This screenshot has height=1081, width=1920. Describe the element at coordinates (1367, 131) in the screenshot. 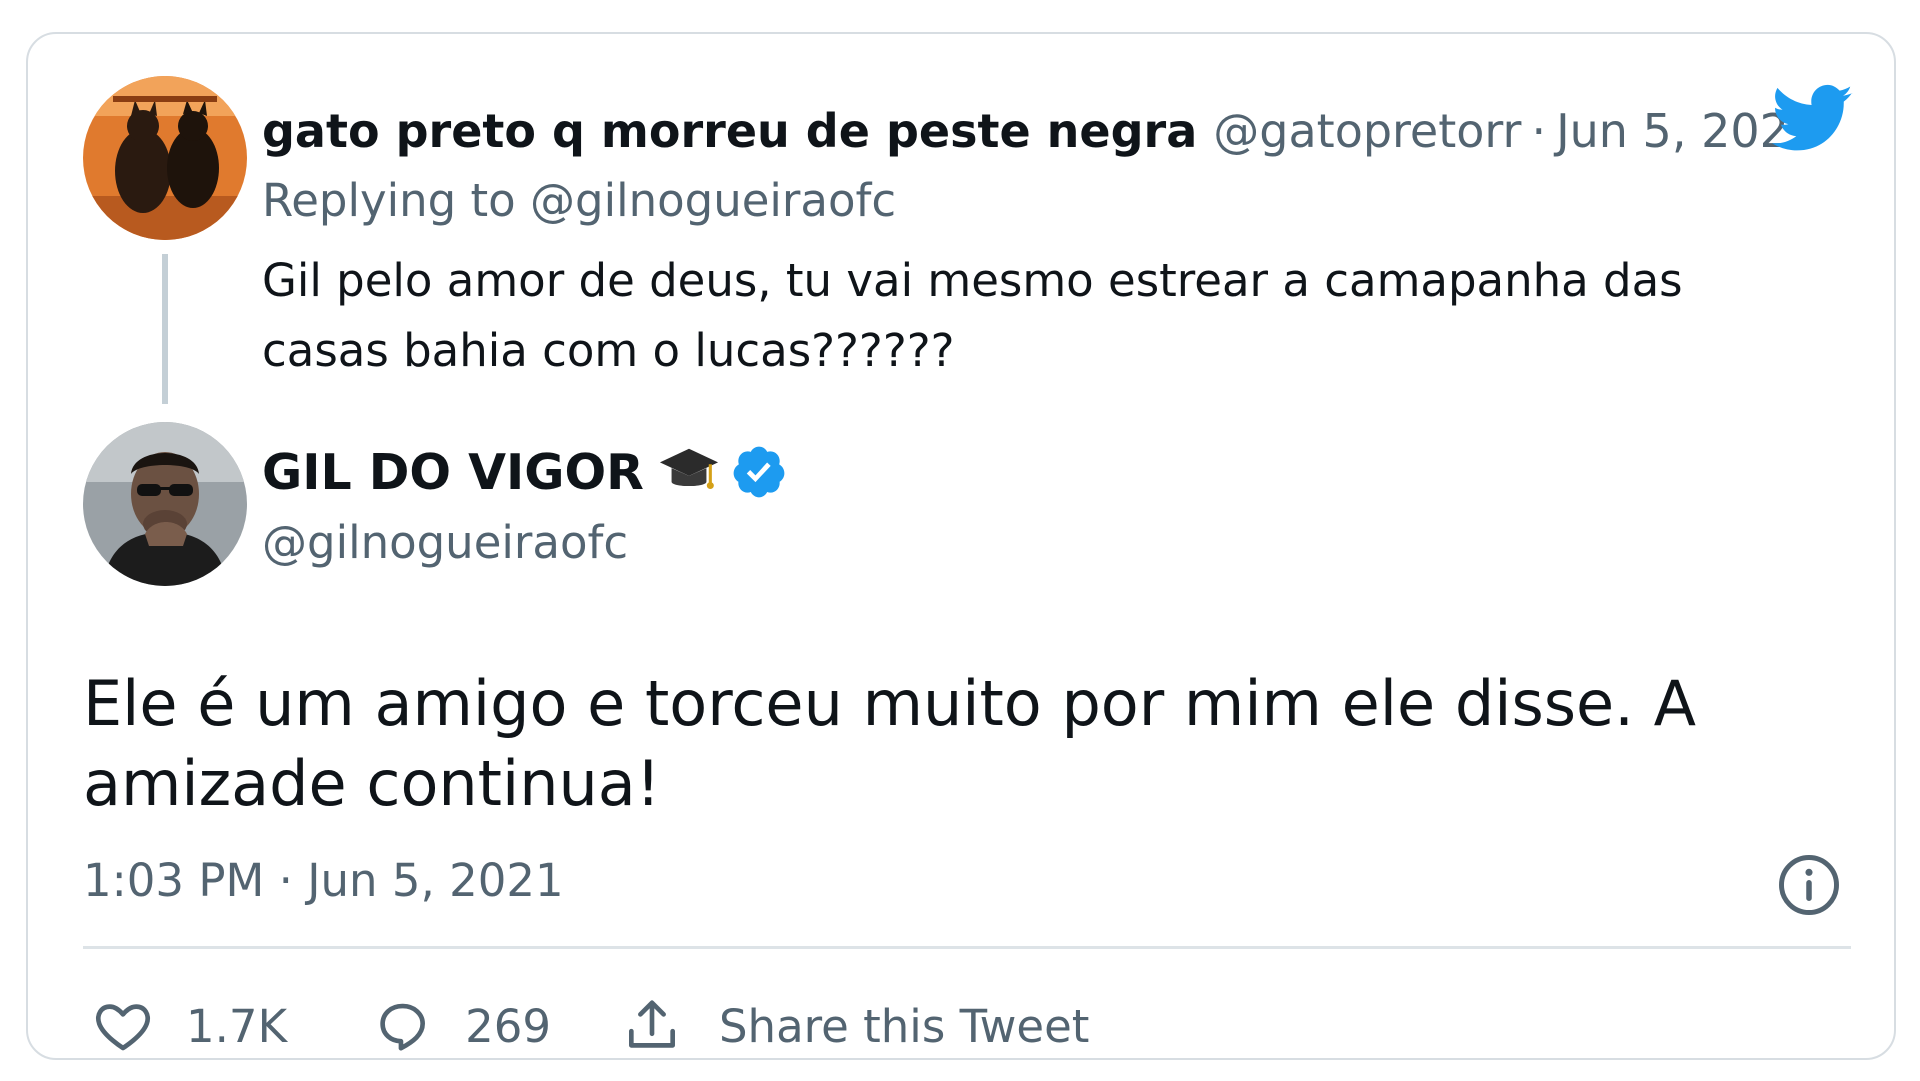

I see `replied-author-handle: @gatopretorr` at that location.